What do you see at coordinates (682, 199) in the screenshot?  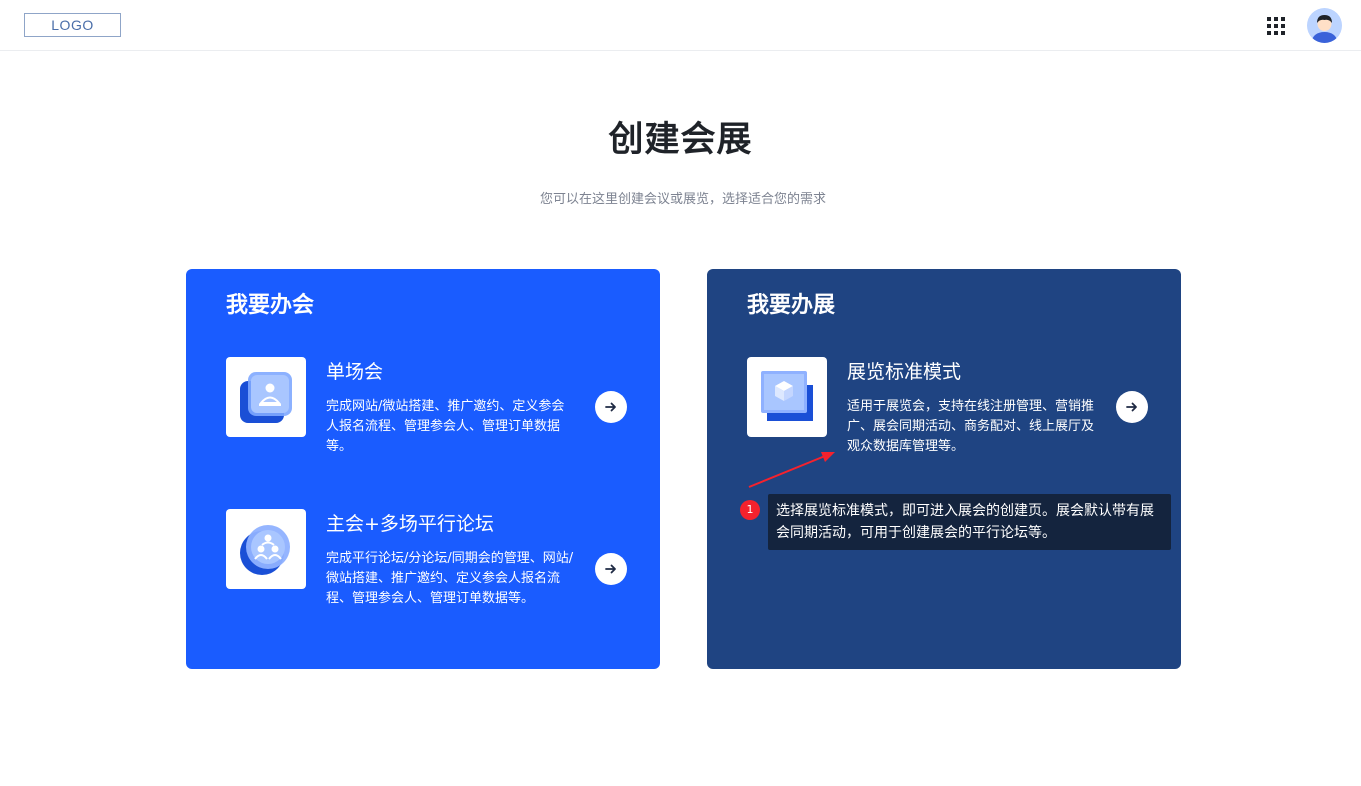 I see `page-subtitle: 您可以在这里创建会议或展览，选择适合您的需求` at bounding box center [682, 199].